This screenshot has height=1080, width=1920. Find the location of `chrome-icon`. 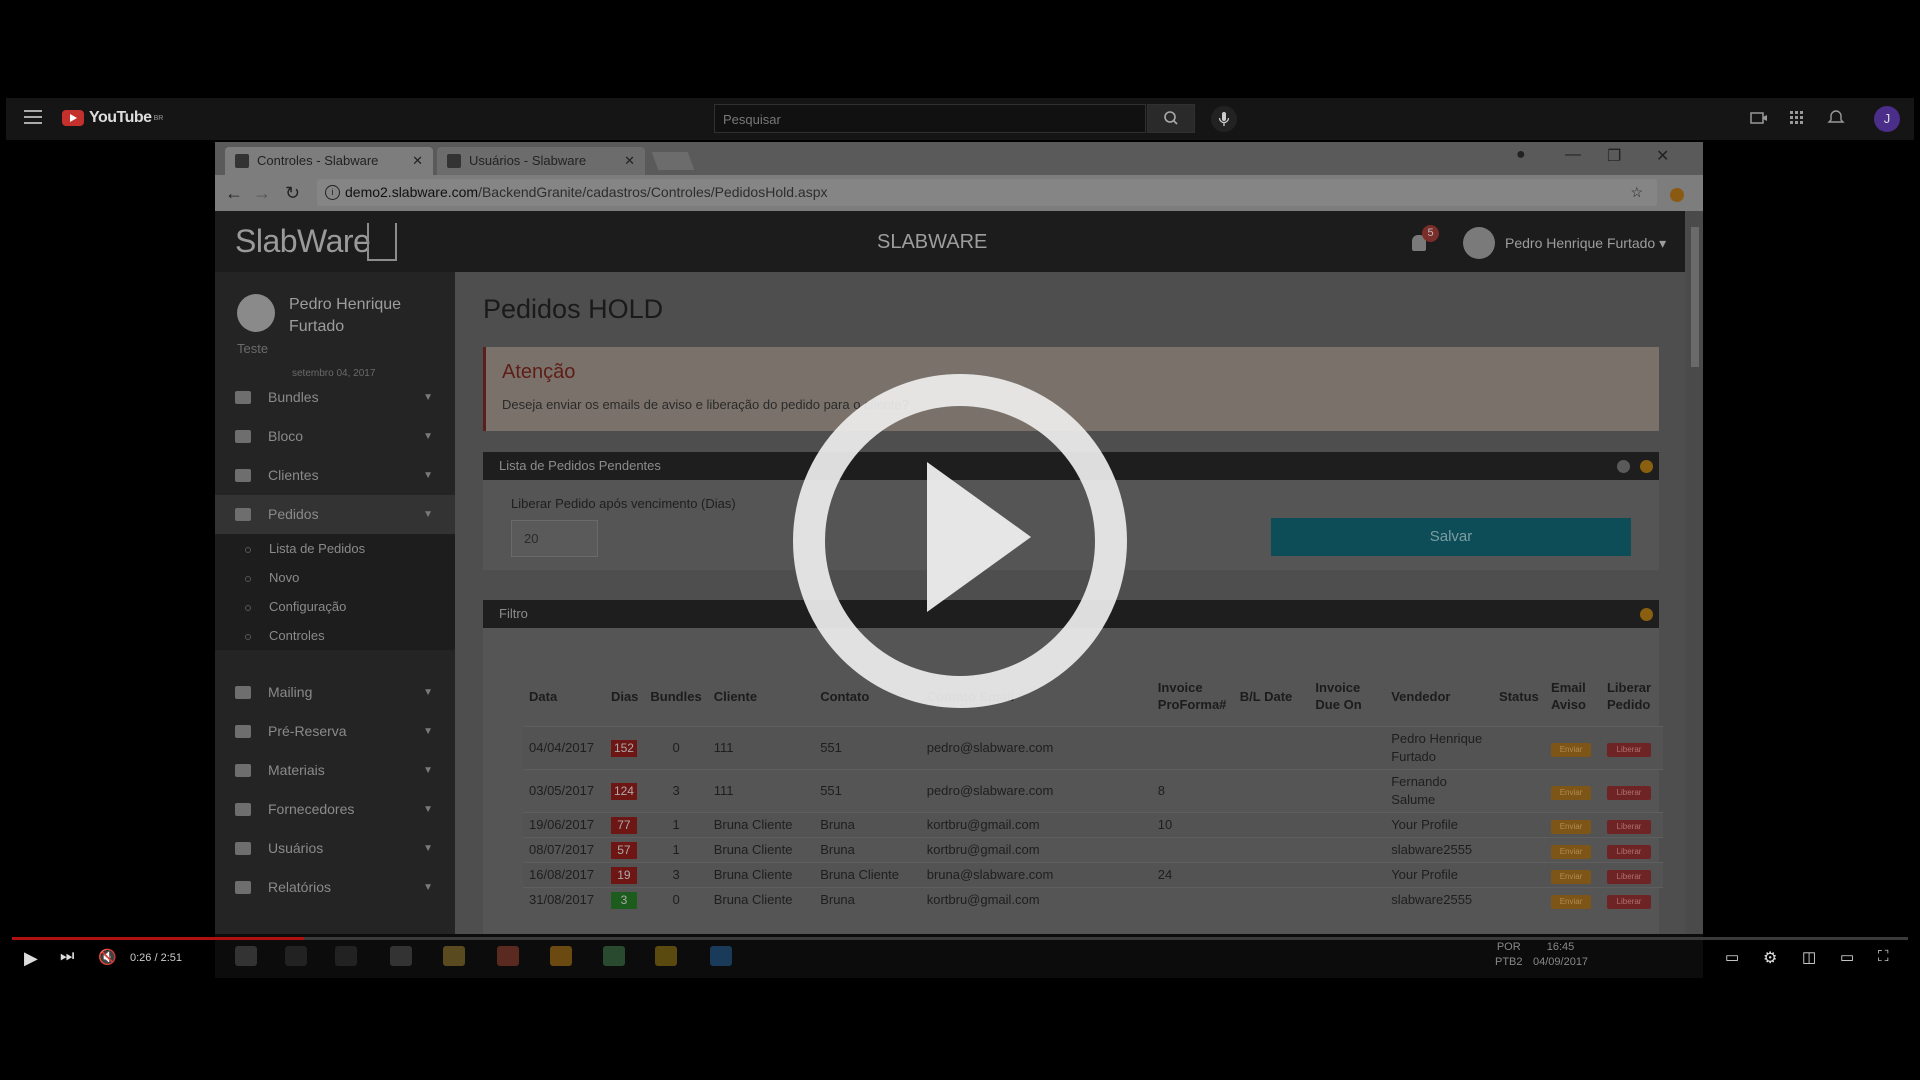

chrome-icon is located at coordinates (508, 956).